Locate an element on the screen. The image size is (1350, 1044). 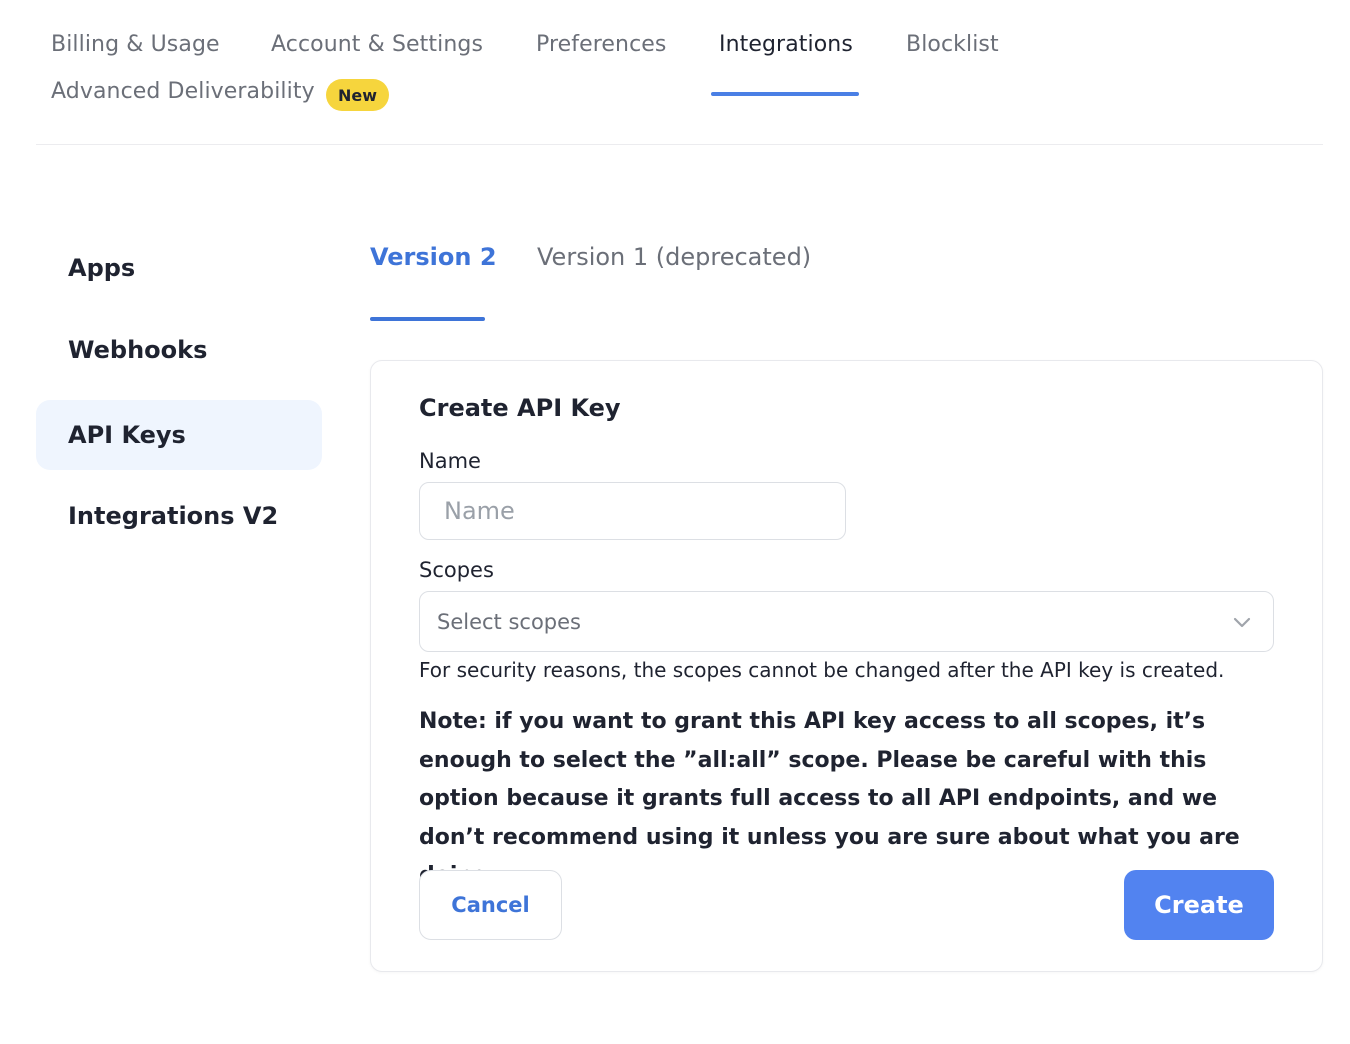
sidebar-item-webhooks: Webhooks is located at coordinates (179, 350).